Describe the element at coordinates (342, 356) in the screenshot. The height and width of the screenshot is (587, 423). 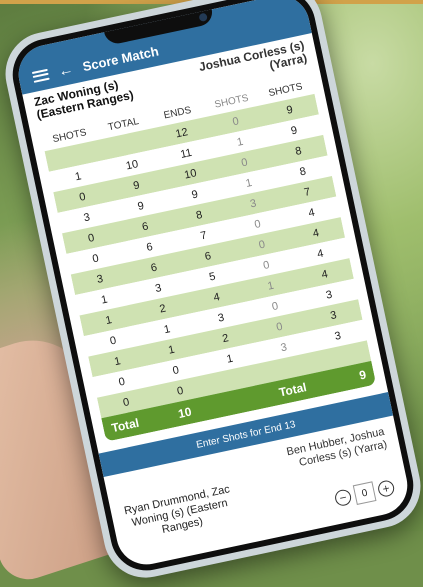
I see `right-total-cell` at that location.